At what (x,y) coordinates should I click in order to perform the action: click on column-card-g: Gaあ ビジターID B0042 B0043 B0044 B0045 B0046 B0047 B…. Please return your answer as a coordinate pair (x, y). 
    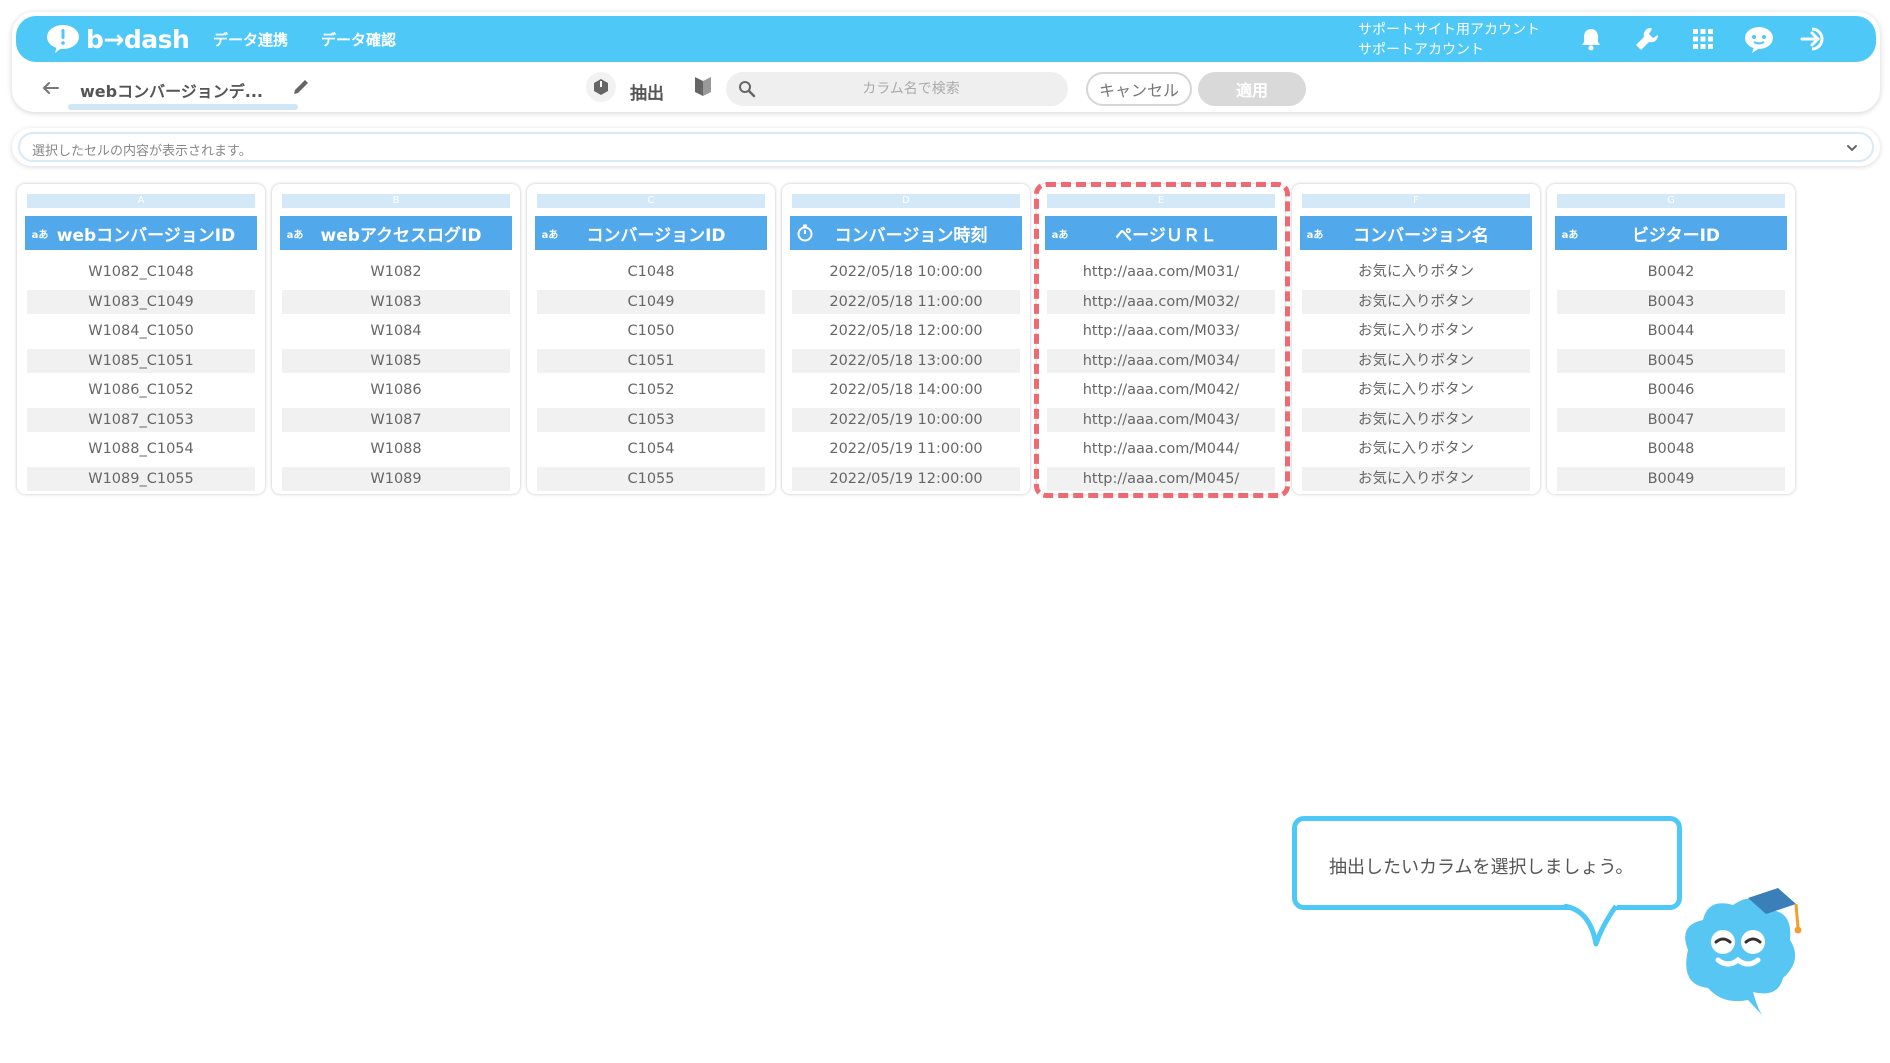
    Looking at the image, I should click on (1671, 339).